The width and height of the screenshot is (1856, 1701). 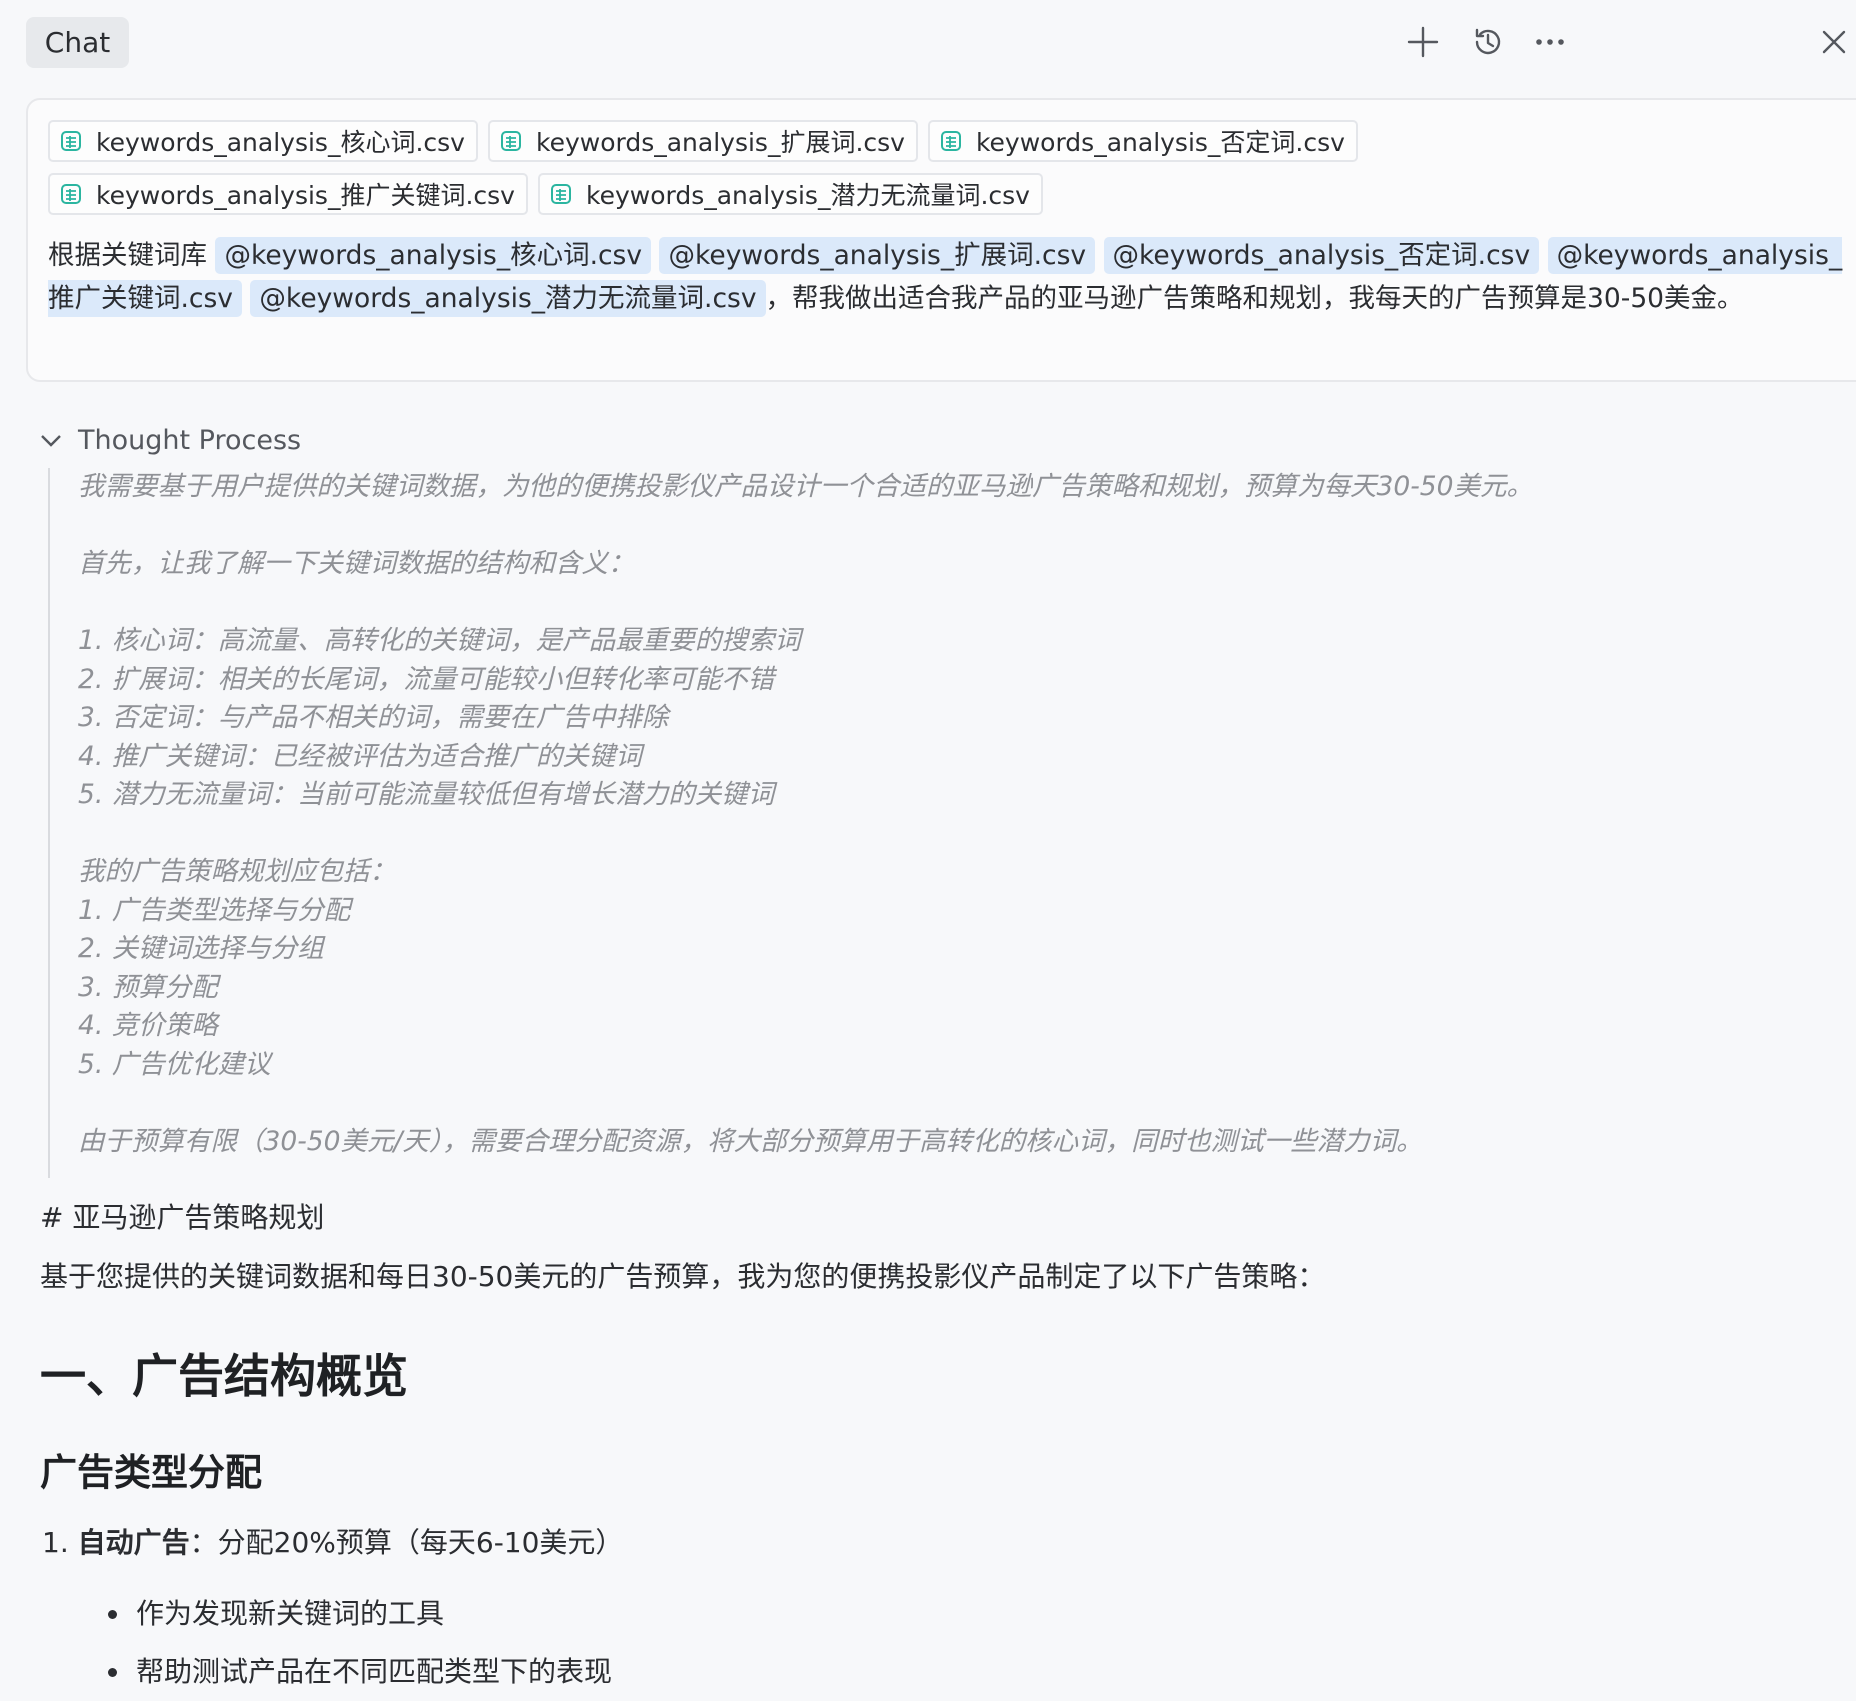 I want to click on list-item-text: ：分配20%预算（每天6-10美元）, so click(x=406, y=1542).